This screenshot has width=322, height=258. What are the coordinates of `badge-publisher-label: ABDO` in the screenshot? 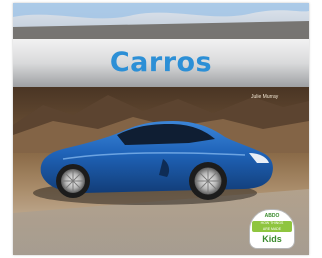 It's located at (272, 216).